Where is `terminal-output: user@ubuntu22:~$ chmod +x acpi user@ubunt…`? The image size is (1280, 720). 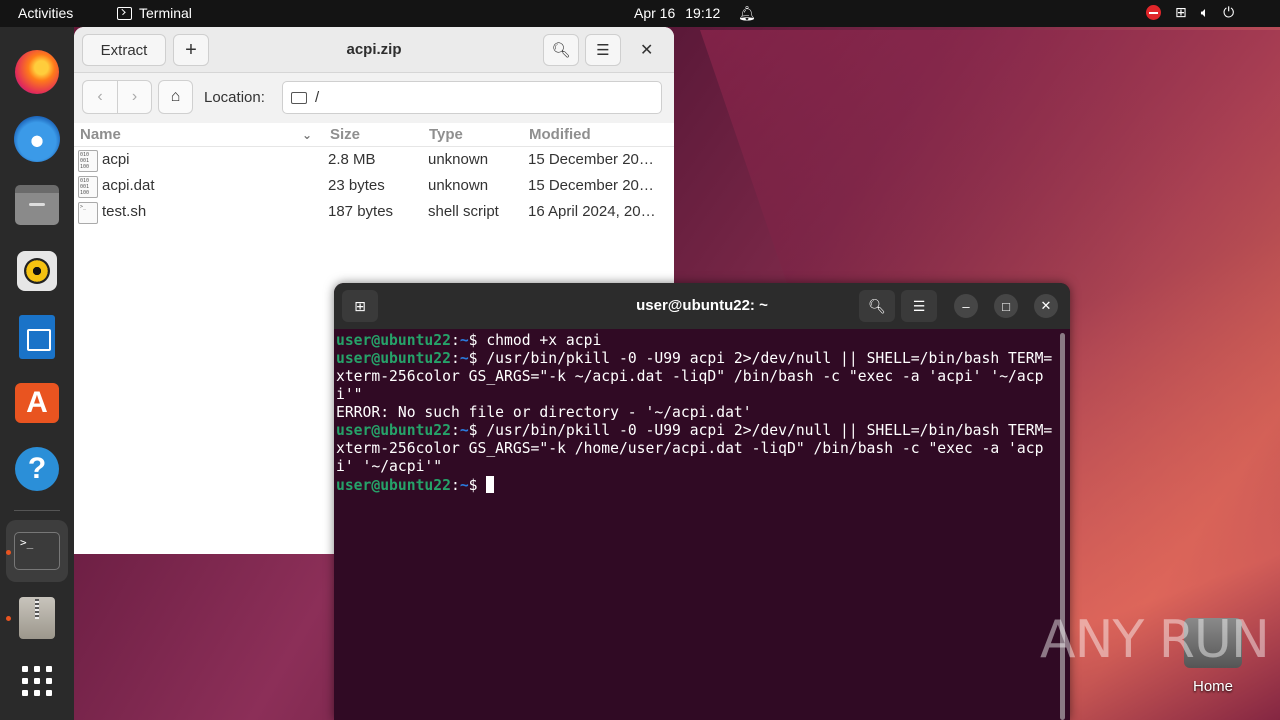
terminal-output: user@ubuntu22:~$ chmod +x acpi user@ubunt… is located at coordinates (697, 413).